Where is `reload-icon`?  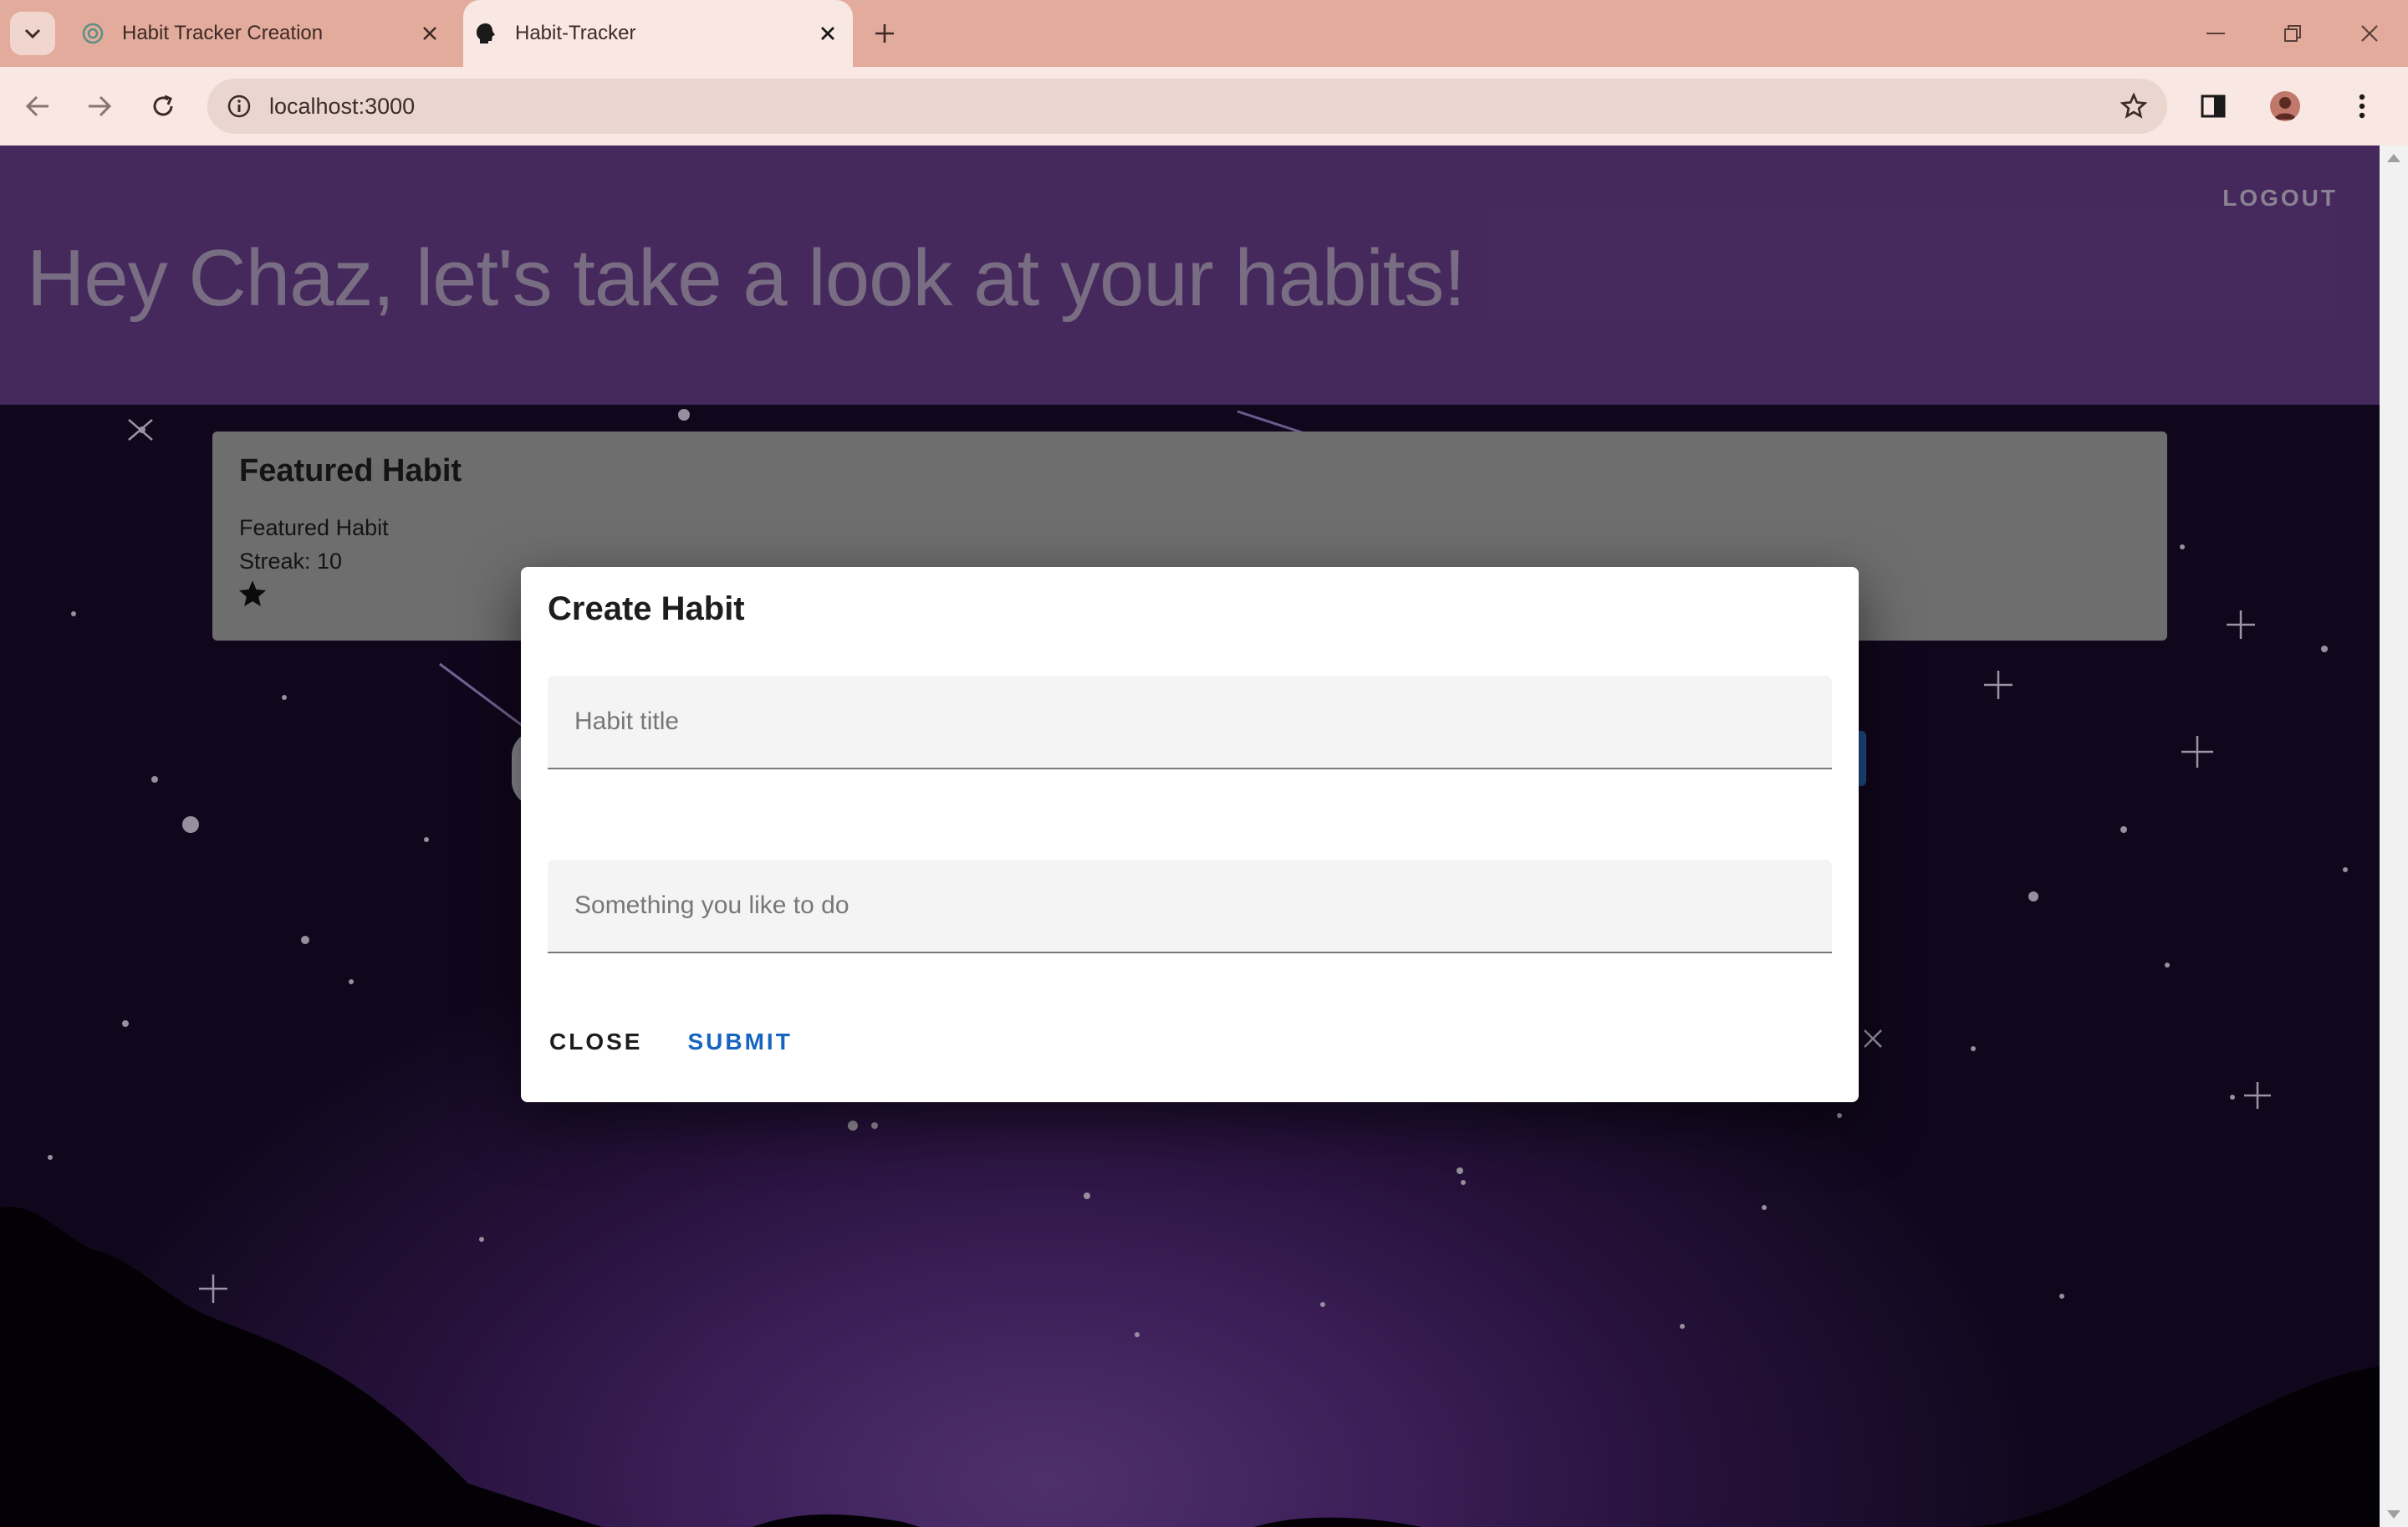 reload-icon is located at coordinates (163, 105).